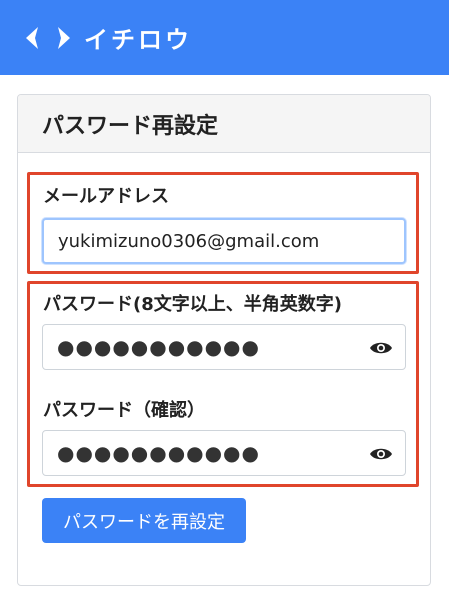 This screenshot has width=449, height=600. Describe the element at coordinates (158, 453) in the screenshot. I see `password-confirm-value: ●●●●●●●●●●●` at that location.